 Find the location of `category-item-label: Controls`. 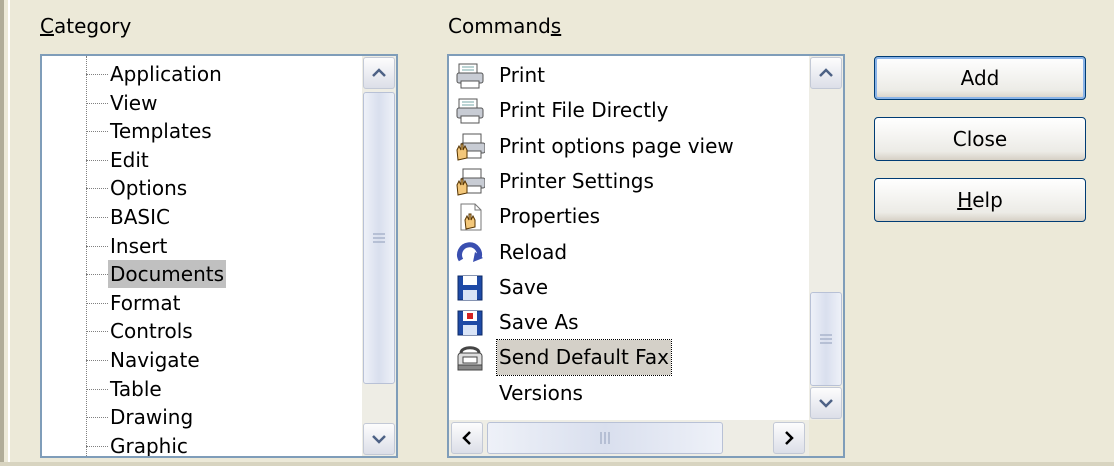

category-item-label: Controls is located at coordinates (151, 331).